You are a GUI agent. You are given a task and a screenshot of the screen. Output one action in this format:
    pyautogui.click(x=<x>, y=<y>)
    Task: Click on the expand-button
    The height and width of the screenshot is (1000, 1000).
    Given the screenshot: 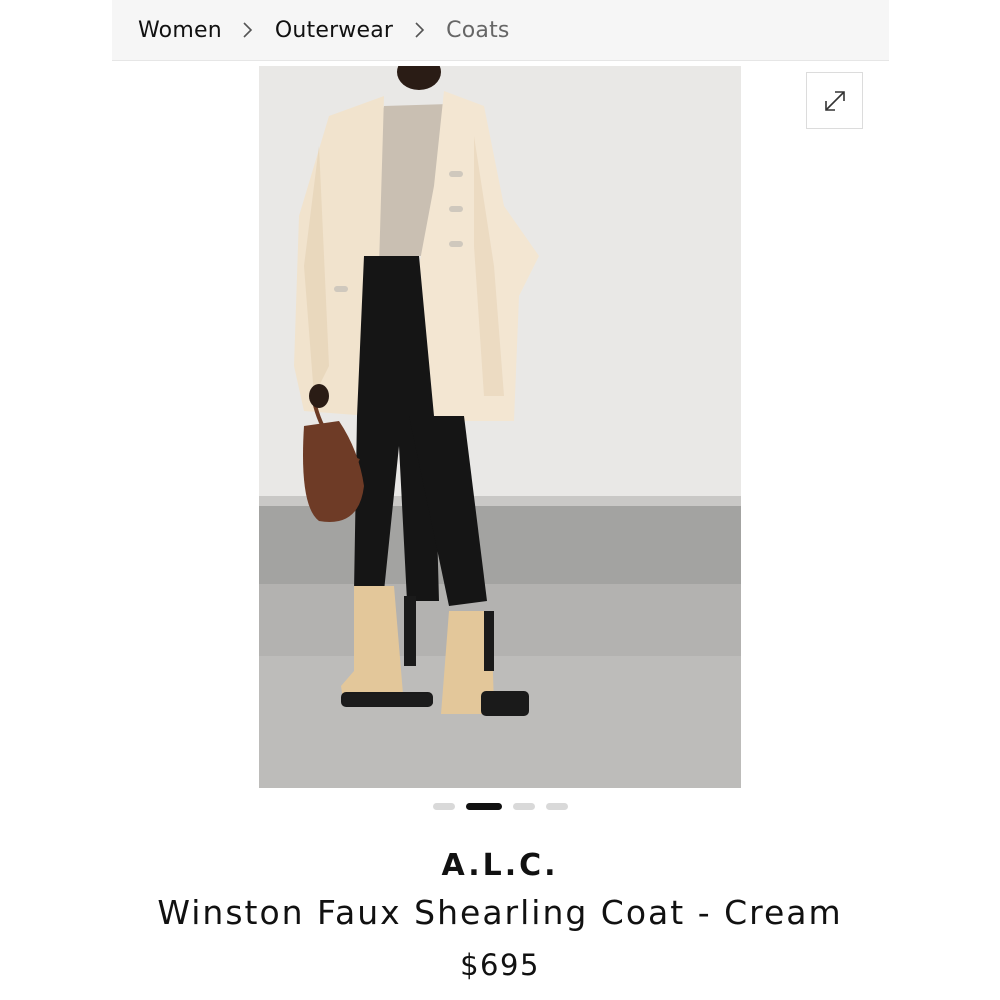 What is the action you would take?
    pyautogui.click(x=834, y=100)
    